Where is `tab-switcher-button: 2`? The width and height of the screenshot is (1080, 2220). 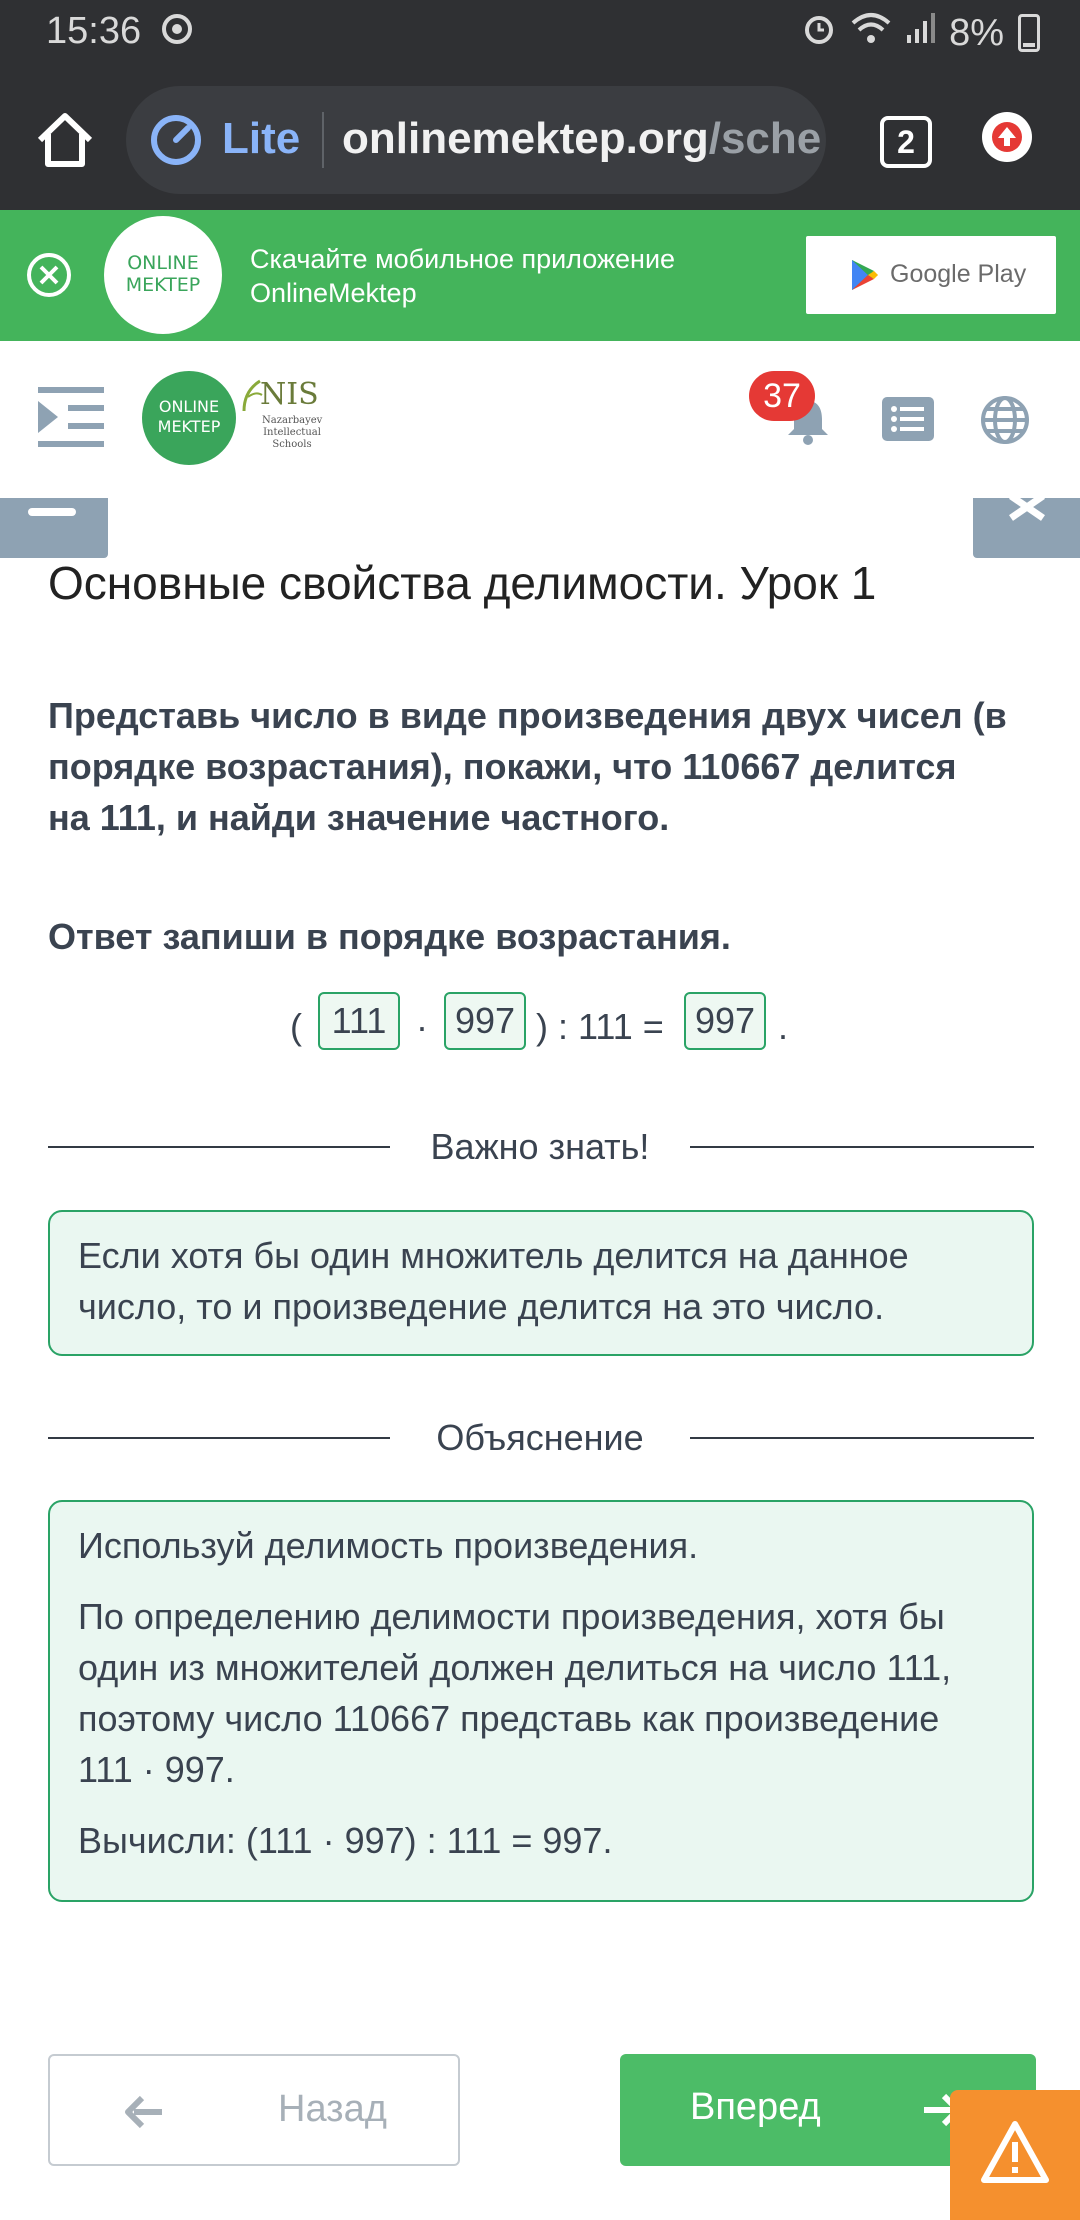 tab-switcher-button: 2 is located at coordinates (906, 142).